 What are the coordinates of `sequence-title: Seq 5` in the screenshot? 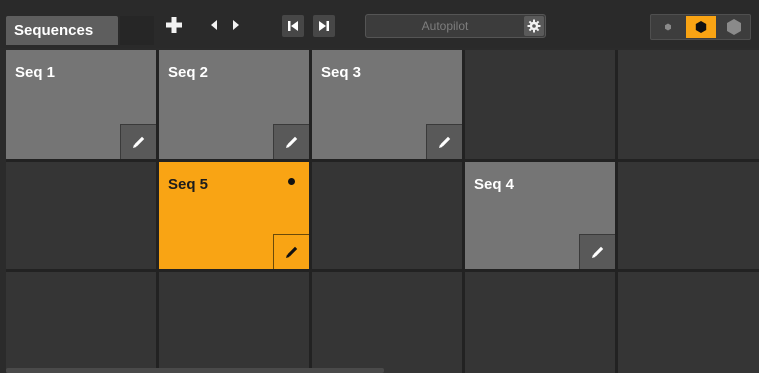 It's located at (188, 184).